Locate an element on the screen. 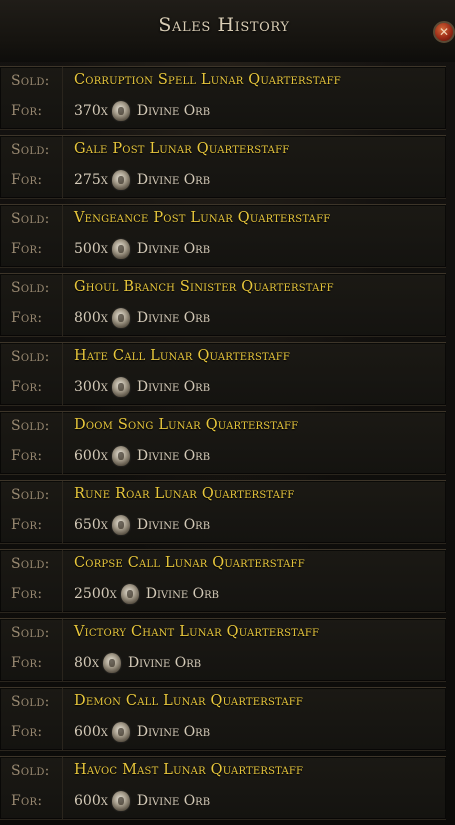 The width and height of the screenshot is (455, 825). price: 275x Divine Orb is located at coordinates (142, 180).